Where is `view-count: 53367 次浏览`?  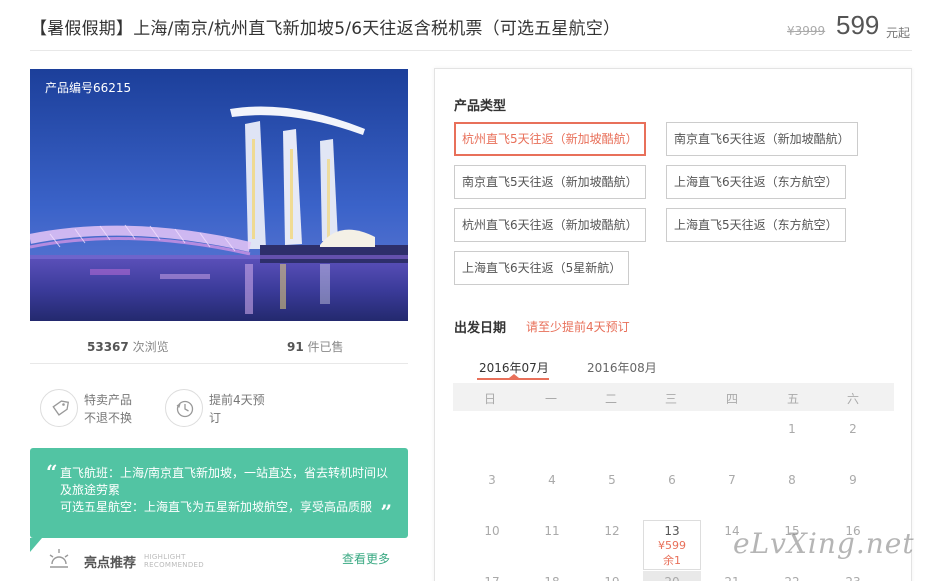
view-count: 53367 次浏览 is located at coordinates (128, 347).